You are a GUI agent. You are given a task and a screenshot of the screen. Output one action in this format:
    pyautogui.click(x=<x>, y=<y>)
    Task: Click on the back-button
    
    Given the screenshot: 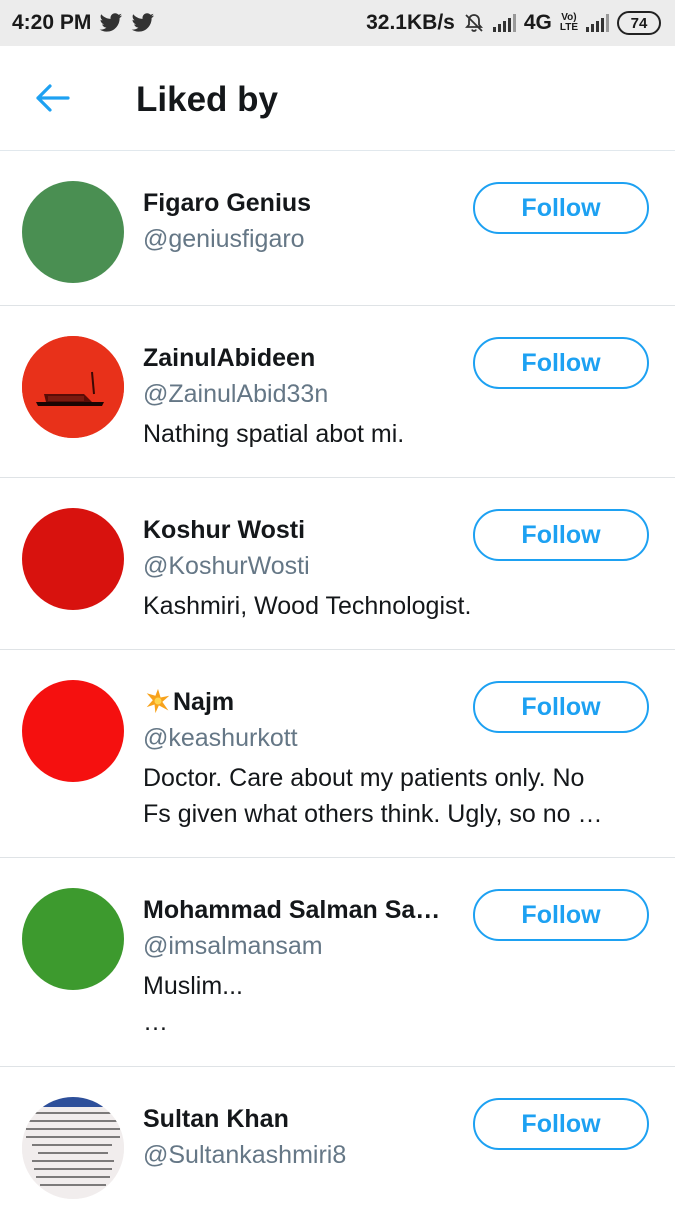 What is the action you would take?
    pyautogui.click(x=54, y=98)
    